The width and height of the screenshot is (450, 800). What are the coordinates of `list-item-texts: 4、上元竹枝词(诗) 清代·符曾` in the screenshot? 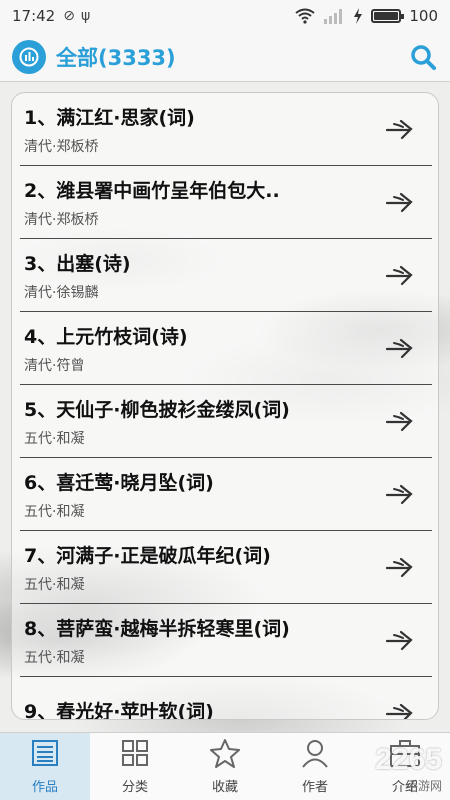 It's located at (200, 348).